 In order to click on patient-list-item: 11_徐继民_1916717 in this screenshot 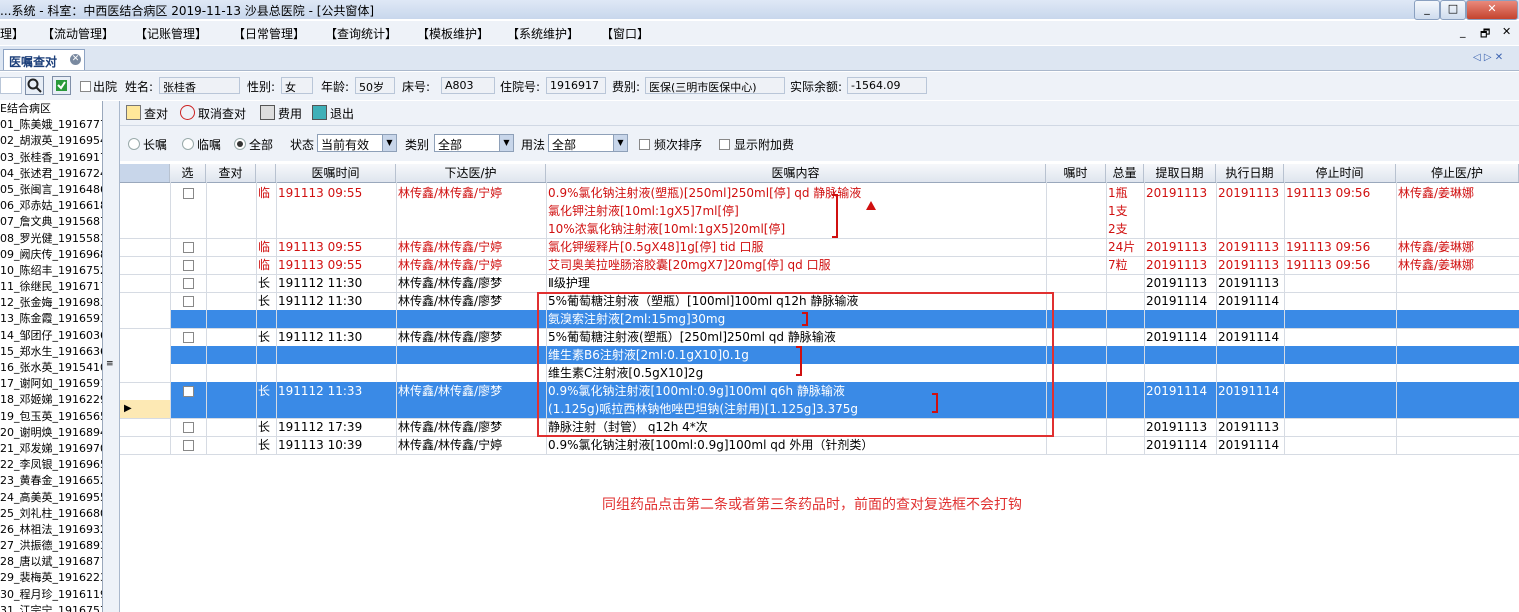, I will do `click(51, 287)`.